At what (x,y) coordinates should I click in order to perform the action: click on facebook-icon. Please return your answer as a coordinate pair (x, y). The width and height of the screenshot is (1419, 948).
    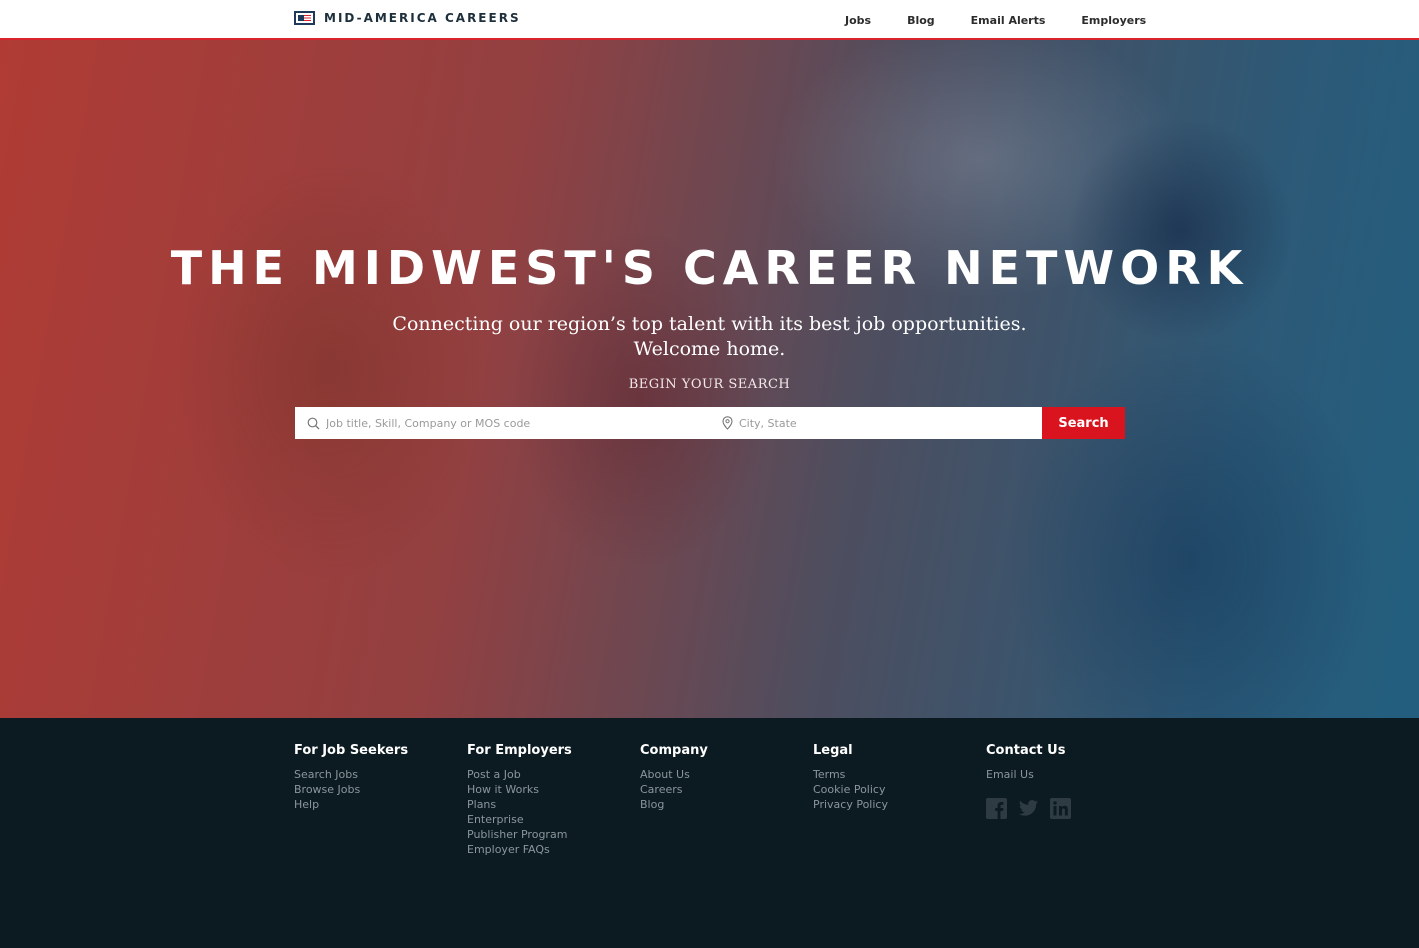
    Looking at the image, I should click on (996, 808).